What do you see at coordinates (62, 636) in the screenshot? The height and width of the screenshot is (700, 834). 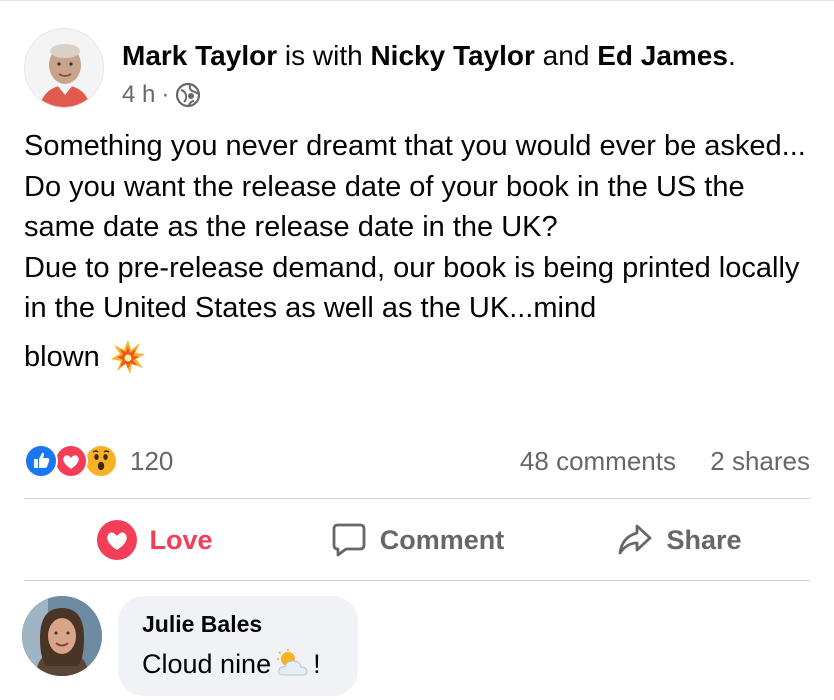 I see `commenter-avatar` at bounding box center [62, 636].